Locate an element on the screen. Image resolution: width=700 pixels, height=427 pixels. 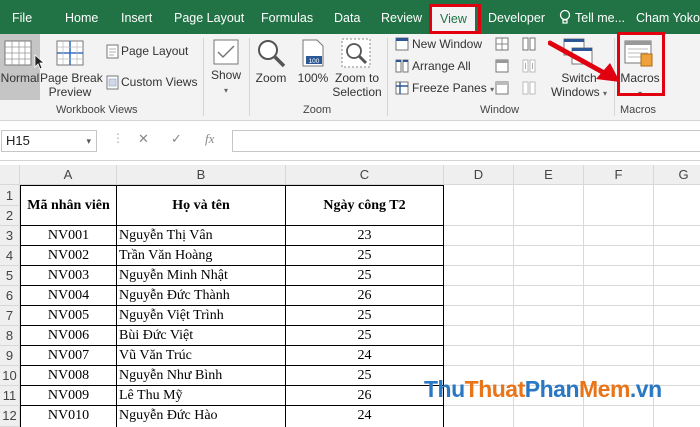
table-cell-name: Nguyễn Đức Thành is located at coordinates (202, 295).